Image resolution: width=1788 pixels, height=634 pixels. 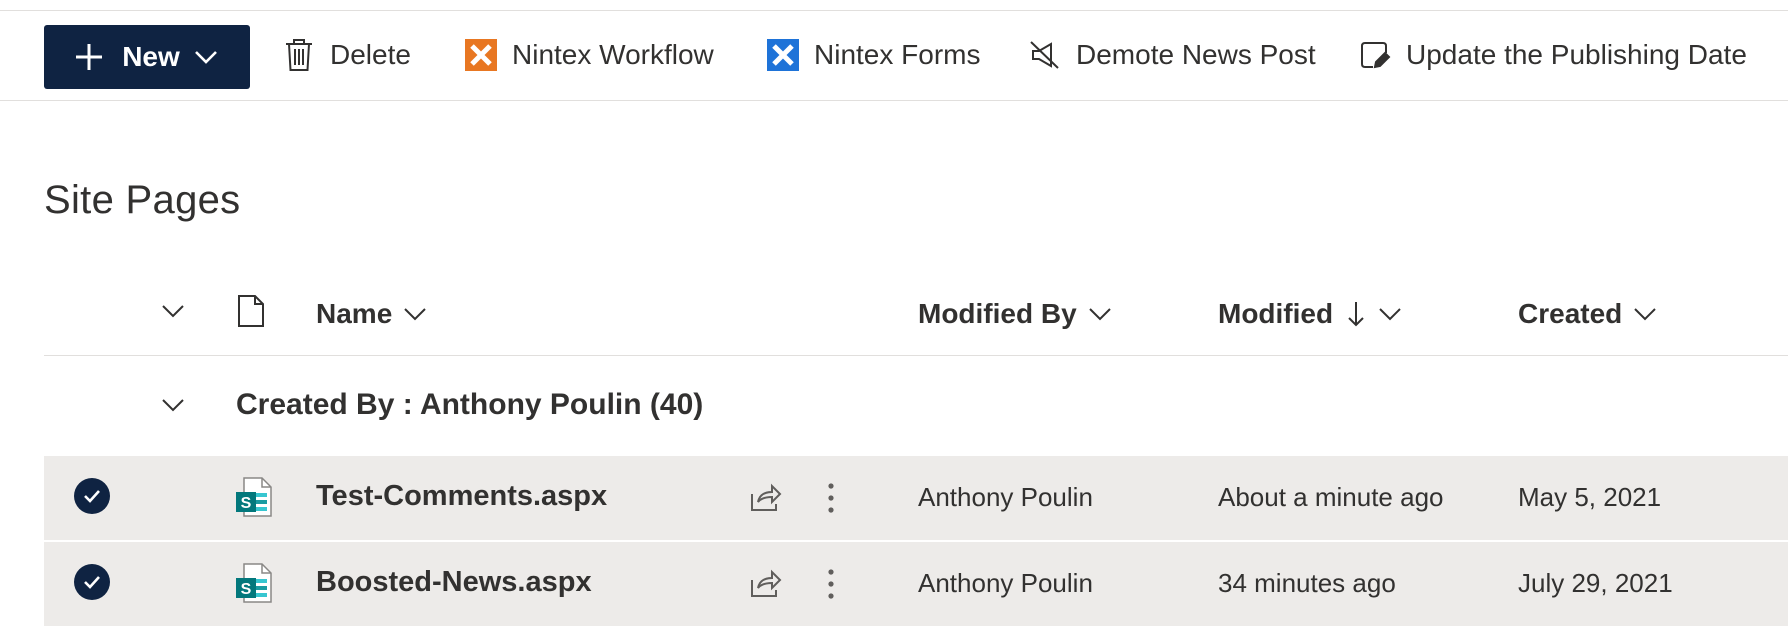 What do you see at coordinates (1570, 313) in the screenshot?
I see `column-created-label: Created` at bounding box center [1570, 313].